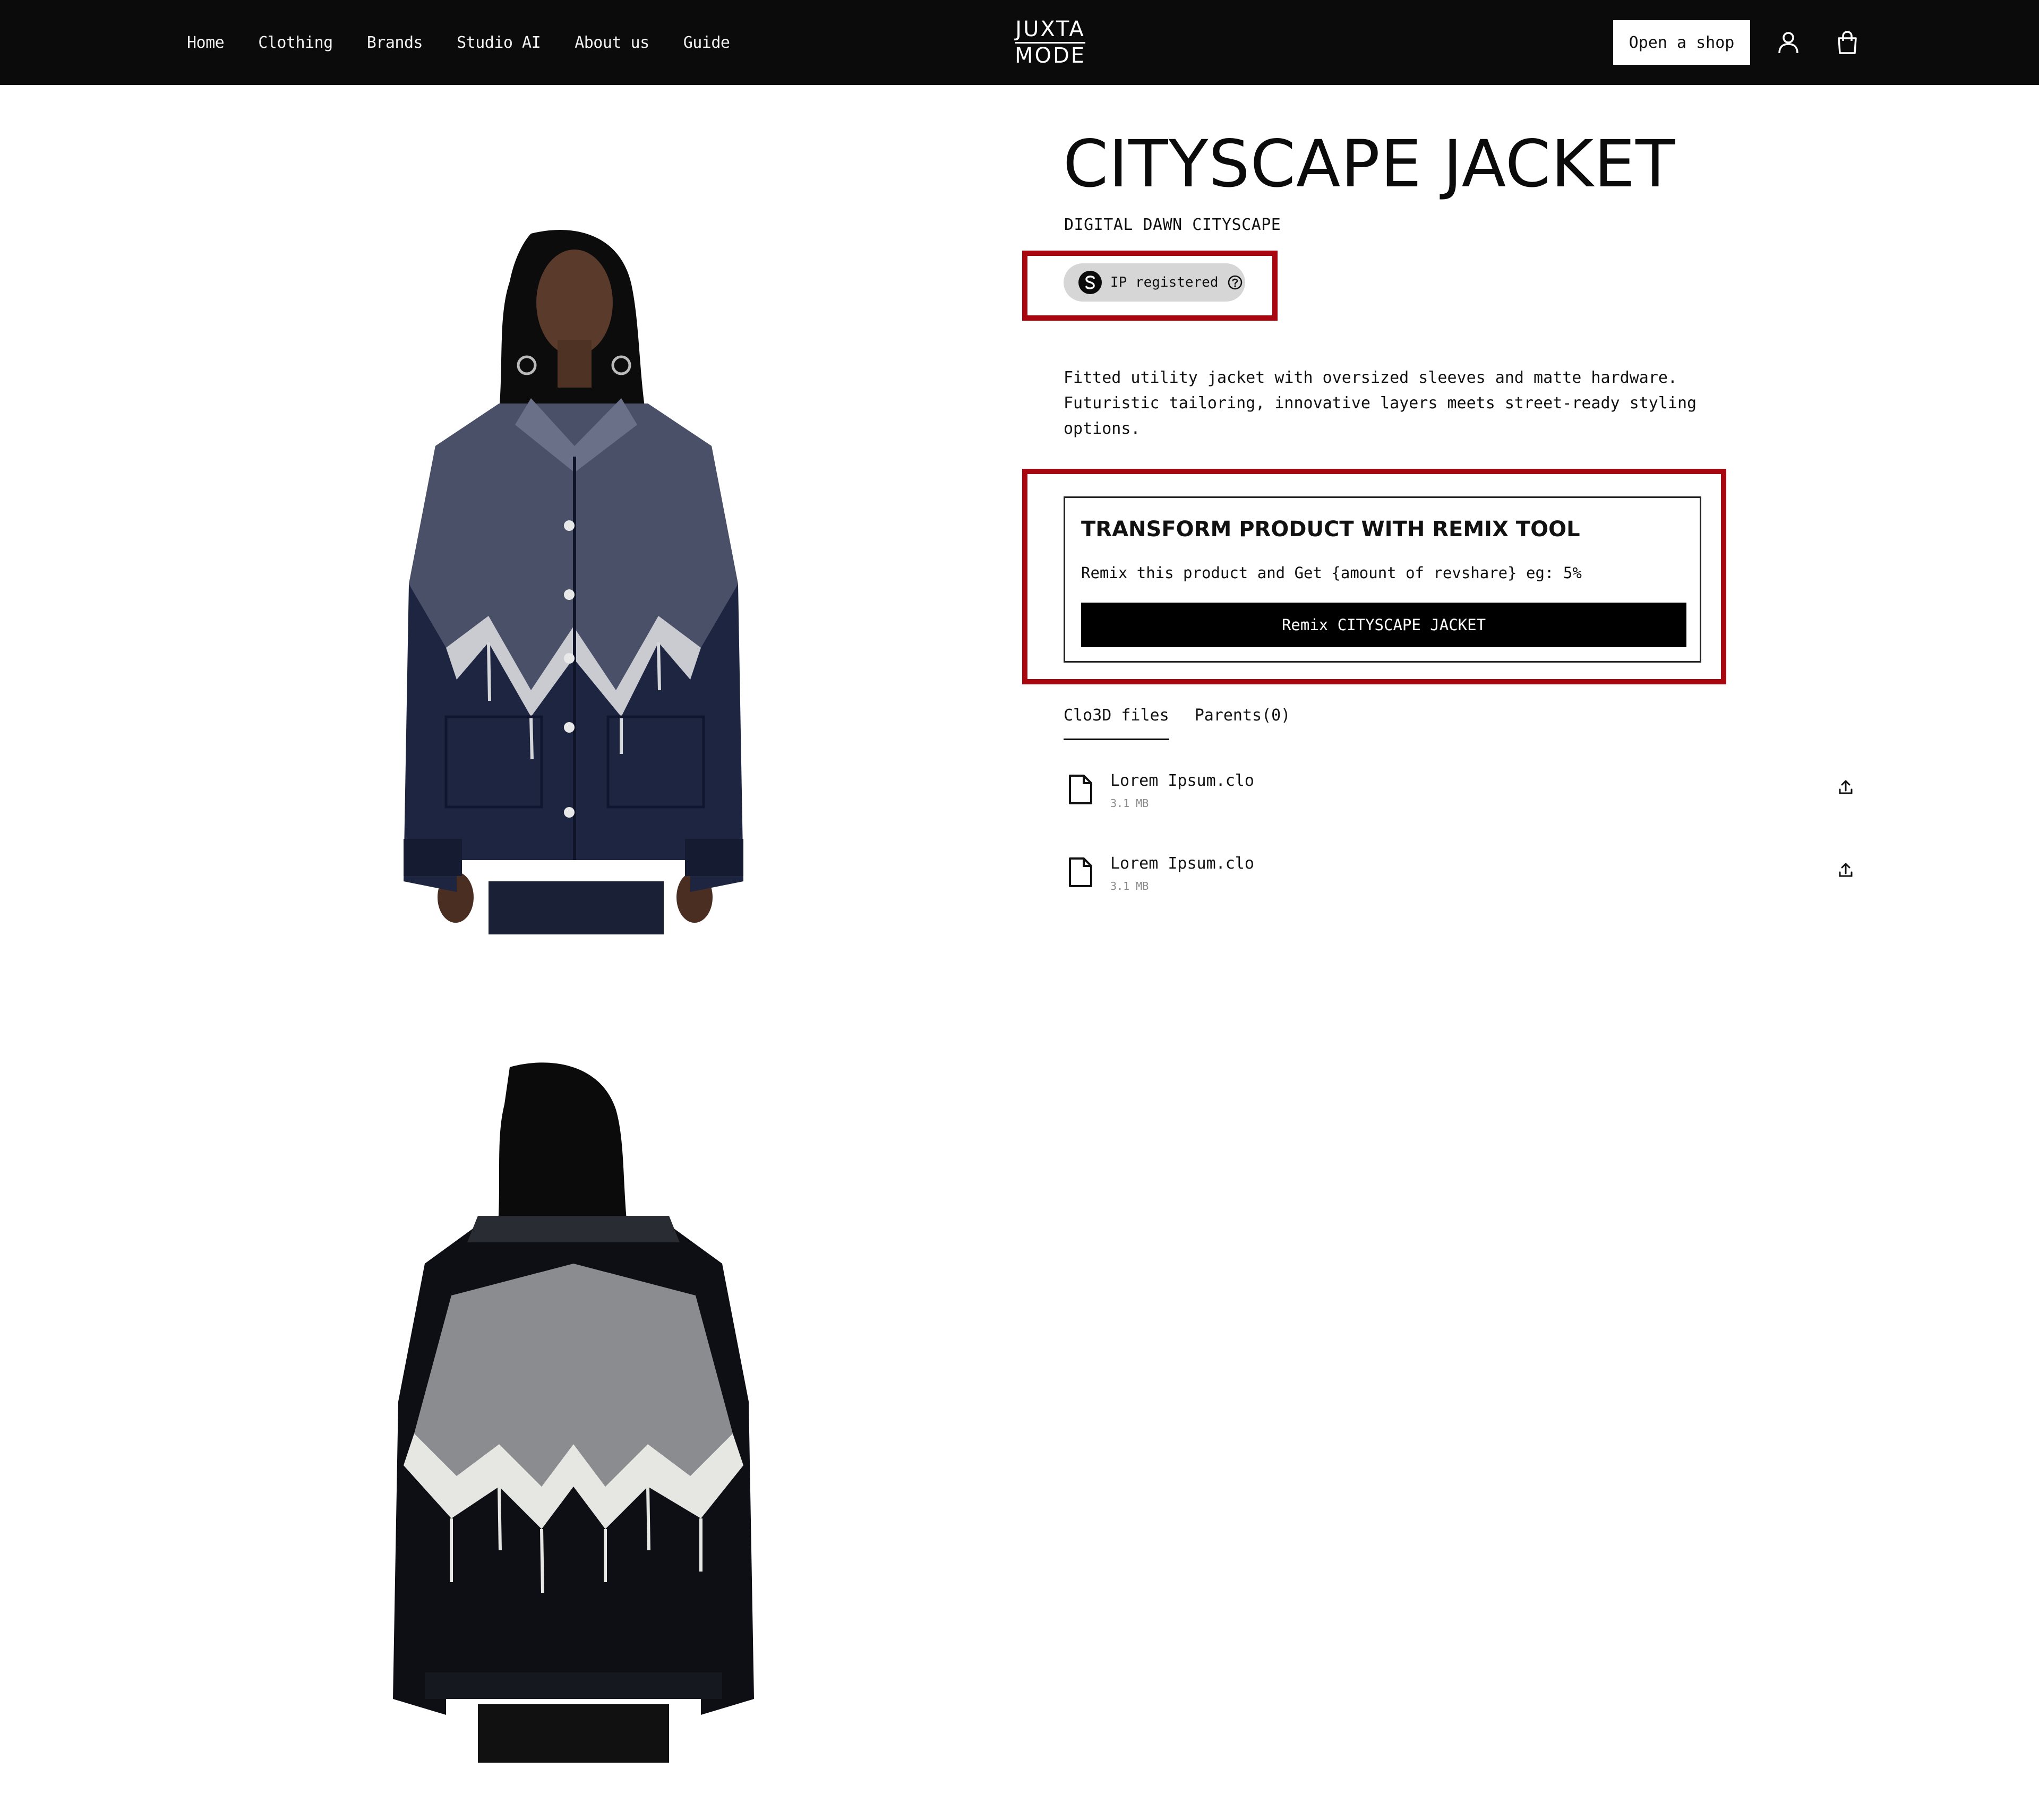 This screenshot has height=1820, width=2039. I want to click on help-circle-icon, so click(1235, 282).